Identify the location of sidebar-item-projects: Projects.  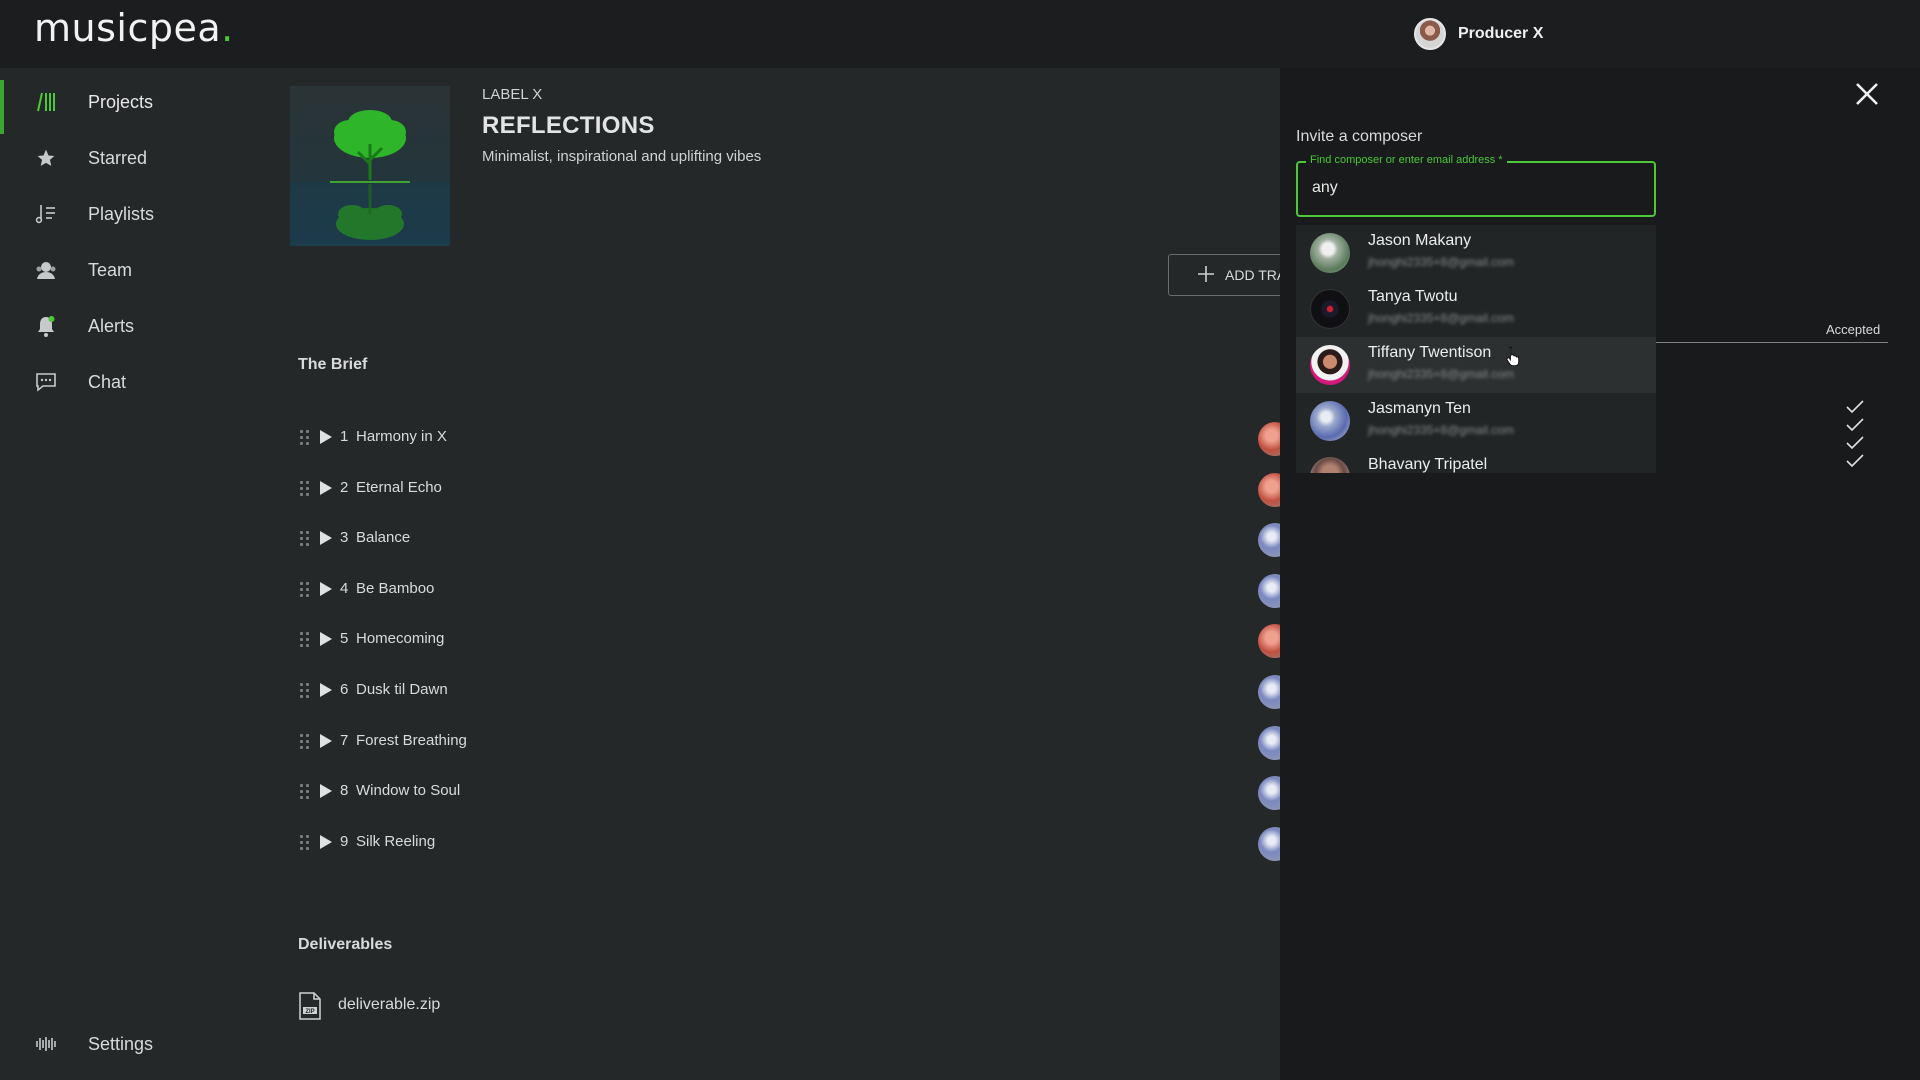
(135, 105).